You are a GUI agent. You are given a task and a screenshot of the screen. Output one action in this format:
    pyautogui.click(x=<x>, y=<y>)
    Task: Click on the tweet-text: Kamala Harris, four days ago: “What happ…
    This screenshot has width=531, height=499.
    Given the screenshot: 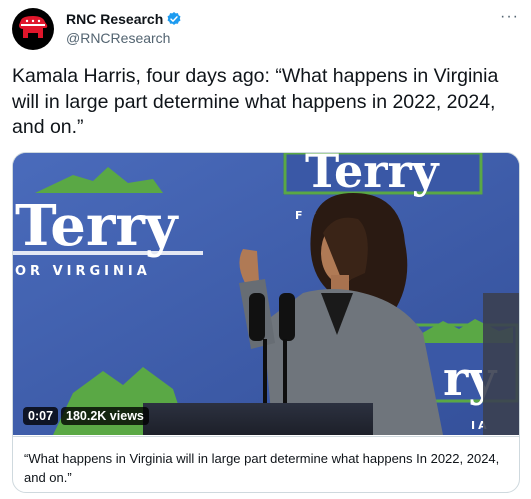 What is the action you would take?
    pyautogui.click(x=255, y=101)
    